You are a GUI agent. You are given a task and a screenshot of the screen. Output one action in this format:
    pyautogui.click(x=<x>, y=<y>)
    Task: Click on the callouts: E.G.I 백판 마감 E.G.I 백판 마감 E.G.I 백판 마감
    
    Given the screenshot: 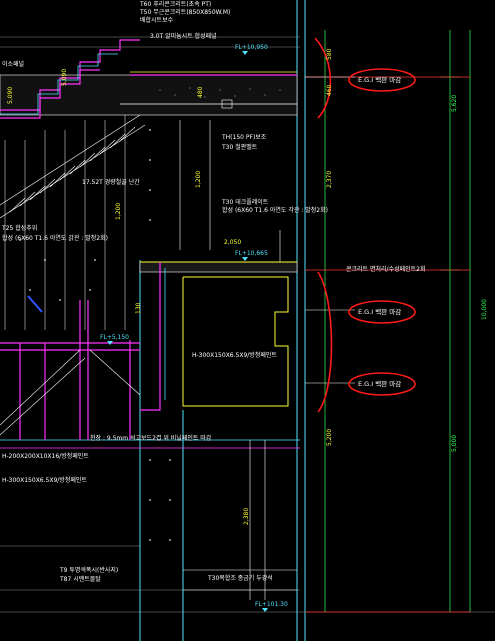 What is the action you would take?
    pyautogui.click(x=379, y=231)
    